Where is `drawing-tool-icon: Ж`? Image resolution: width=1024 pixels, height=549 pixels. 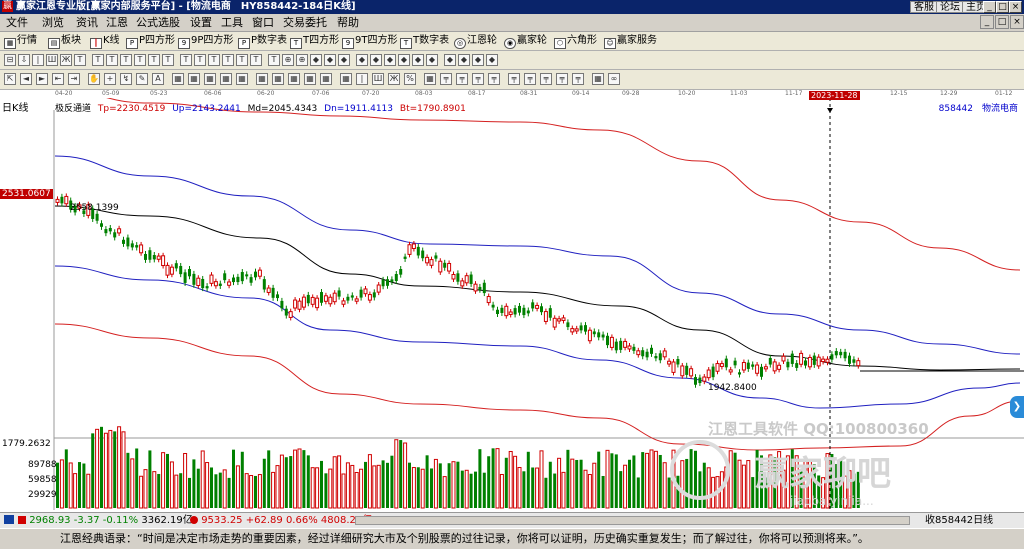 drawing-tool-icon: Ж is located at coordinates (66, 60).